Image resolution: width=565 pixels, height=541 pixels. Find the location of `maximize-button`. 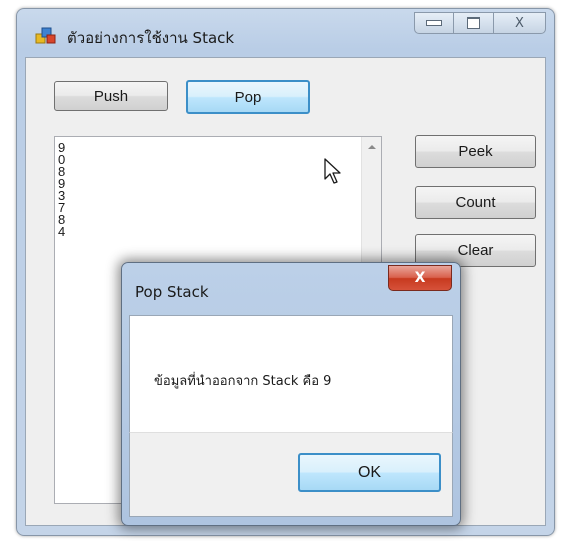

maximize-button is located at coordinates (474, 23).